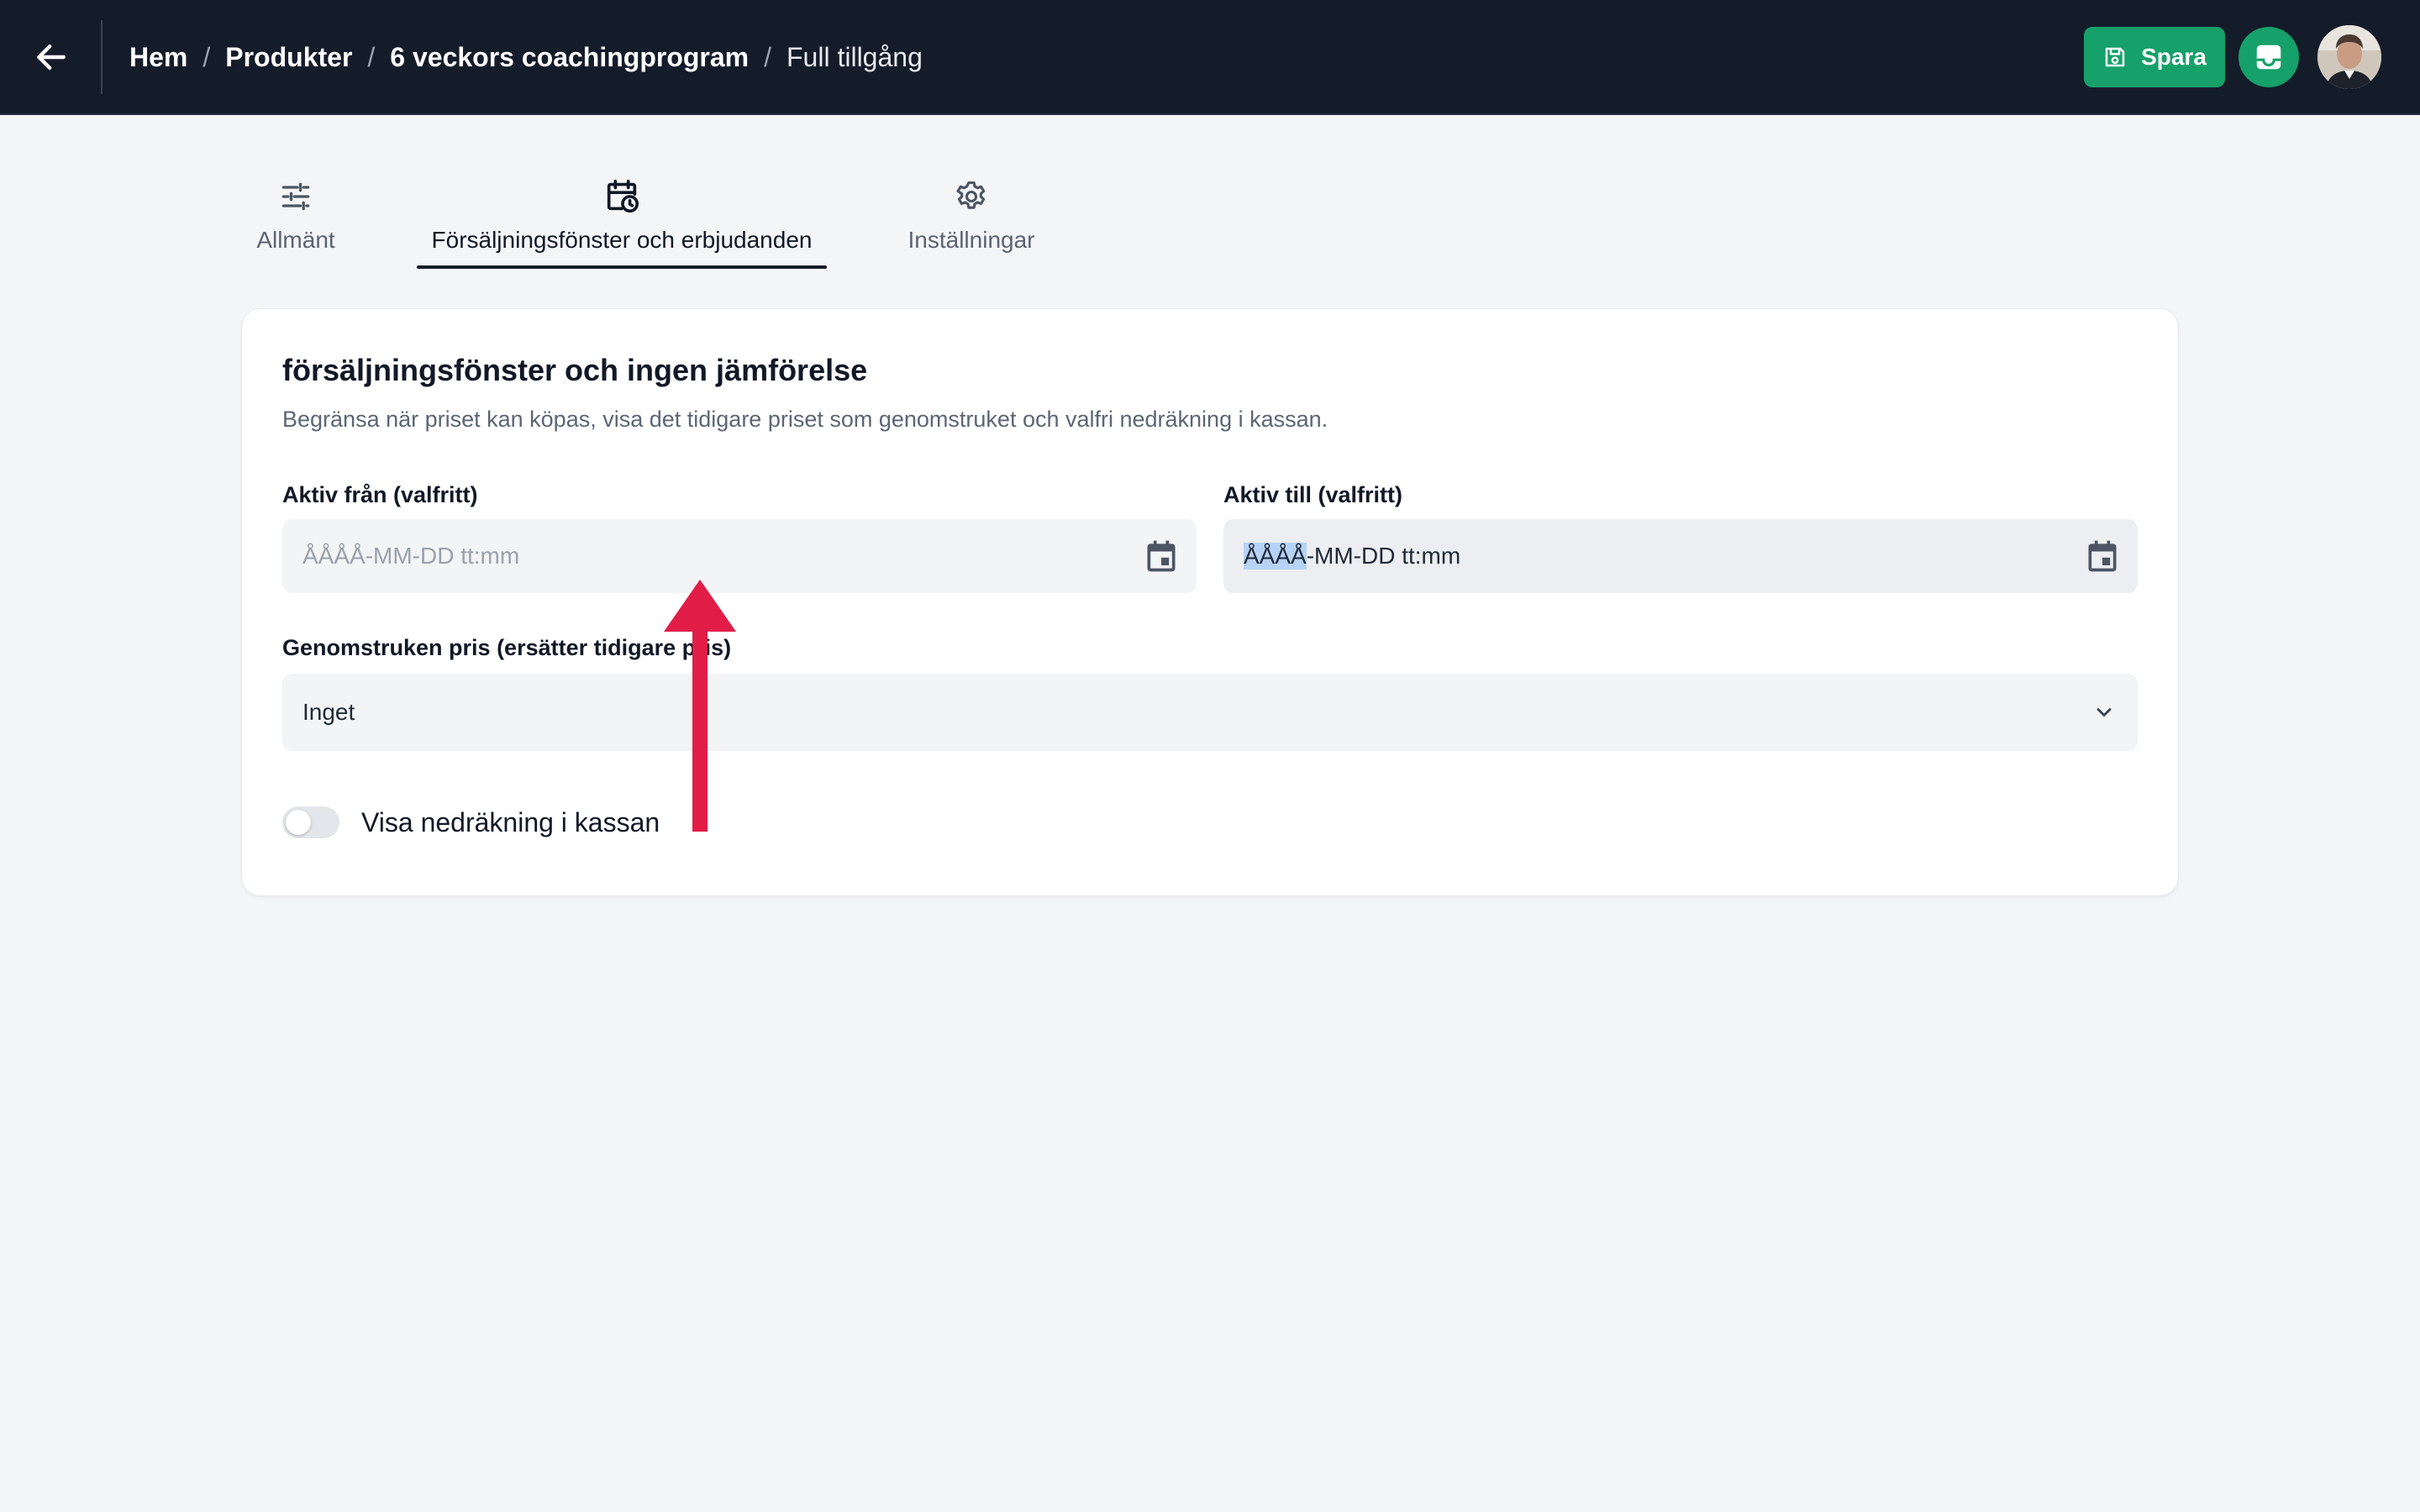 This screenshot has height=1512, width=2420. Describe the element at coordinates (1275, 556) in the screenshot. I see `active-to-selected-text: ÅÅÅÅ` at that location.